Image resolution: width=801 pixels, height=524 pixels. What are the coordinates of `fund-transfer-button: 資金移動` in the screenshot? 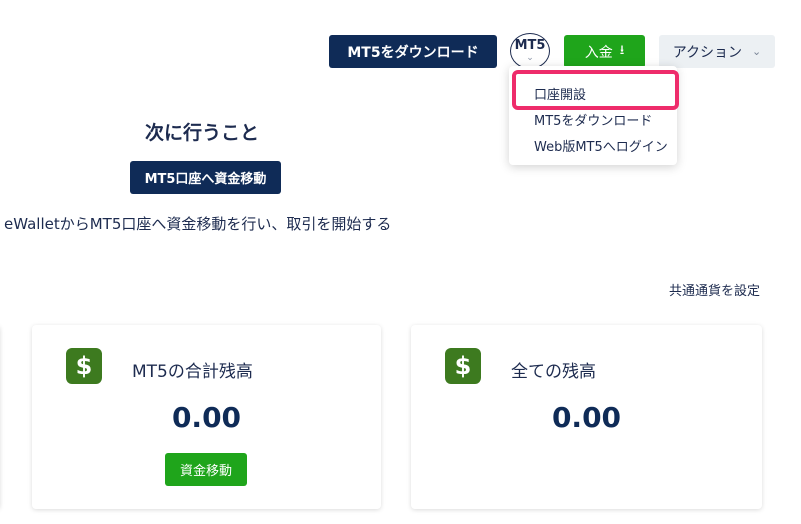 It's located at (206, 469).